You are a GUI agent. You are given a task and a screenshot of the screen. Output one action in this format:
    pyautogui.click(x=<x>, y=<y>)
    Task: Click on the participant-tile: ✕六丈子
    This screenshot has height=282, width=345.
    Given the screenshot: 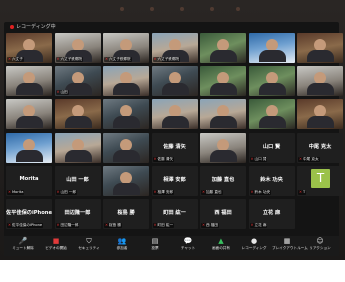 What is the action you would take?
    pyautogui.click(x=29, y=48)
    